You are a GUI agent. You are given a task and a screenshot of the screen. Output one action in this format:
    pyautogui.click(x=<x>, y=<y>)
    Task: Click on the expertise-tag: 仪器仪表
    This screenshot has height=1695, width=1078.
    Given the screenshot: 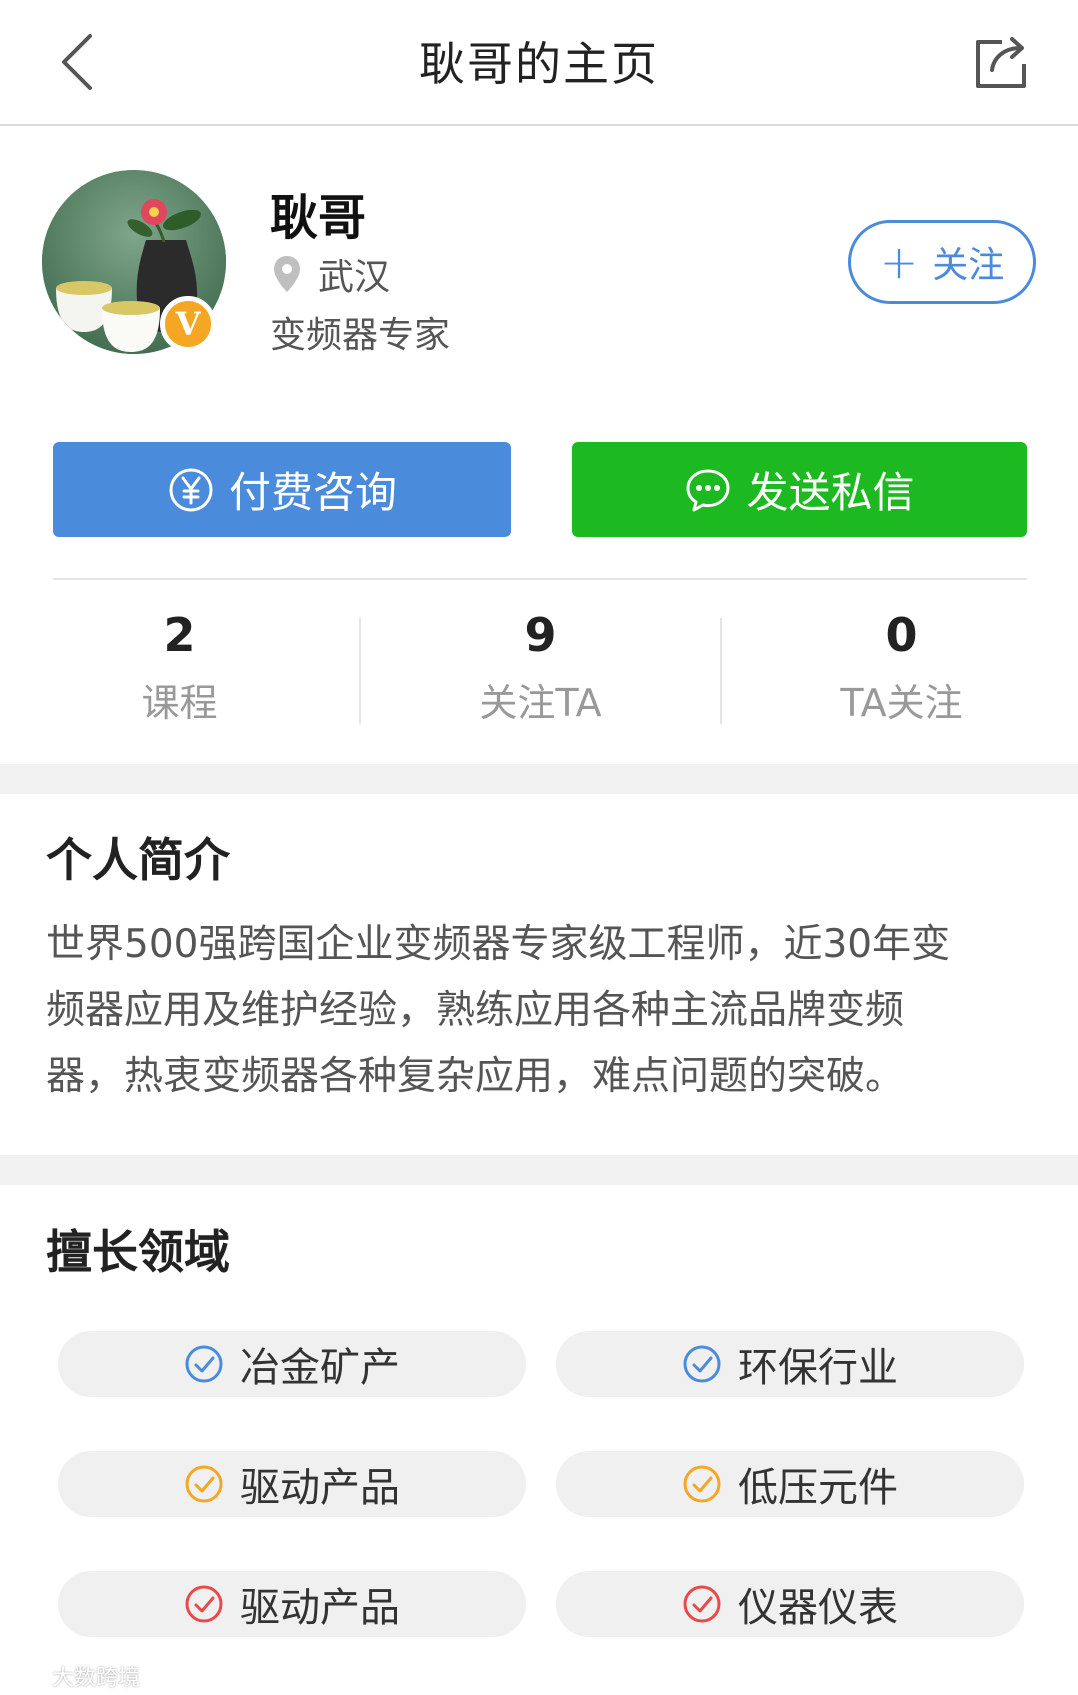 What is the action you would take?
    pyautogui.click(x=790, y=1604)
    